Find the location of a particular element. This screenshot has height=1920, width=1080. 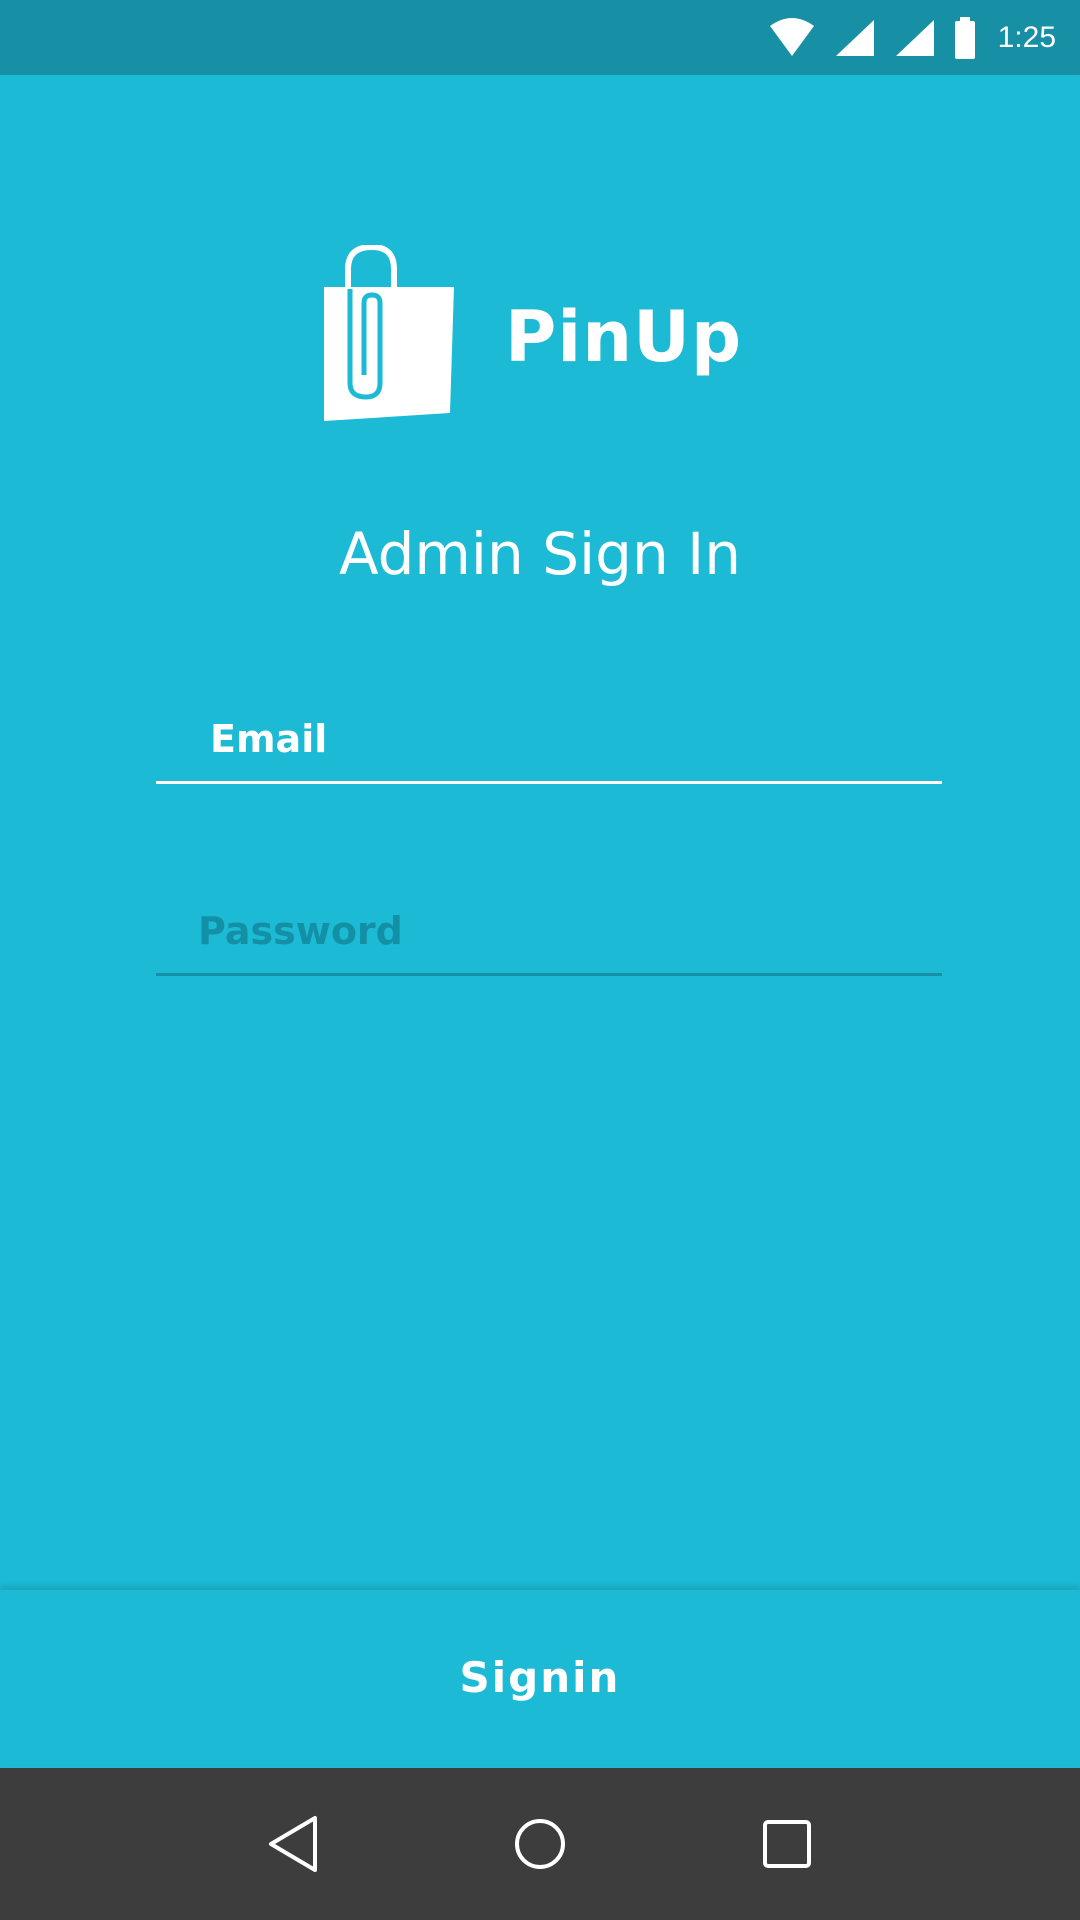

password-field is located at coordinates (549, 926).